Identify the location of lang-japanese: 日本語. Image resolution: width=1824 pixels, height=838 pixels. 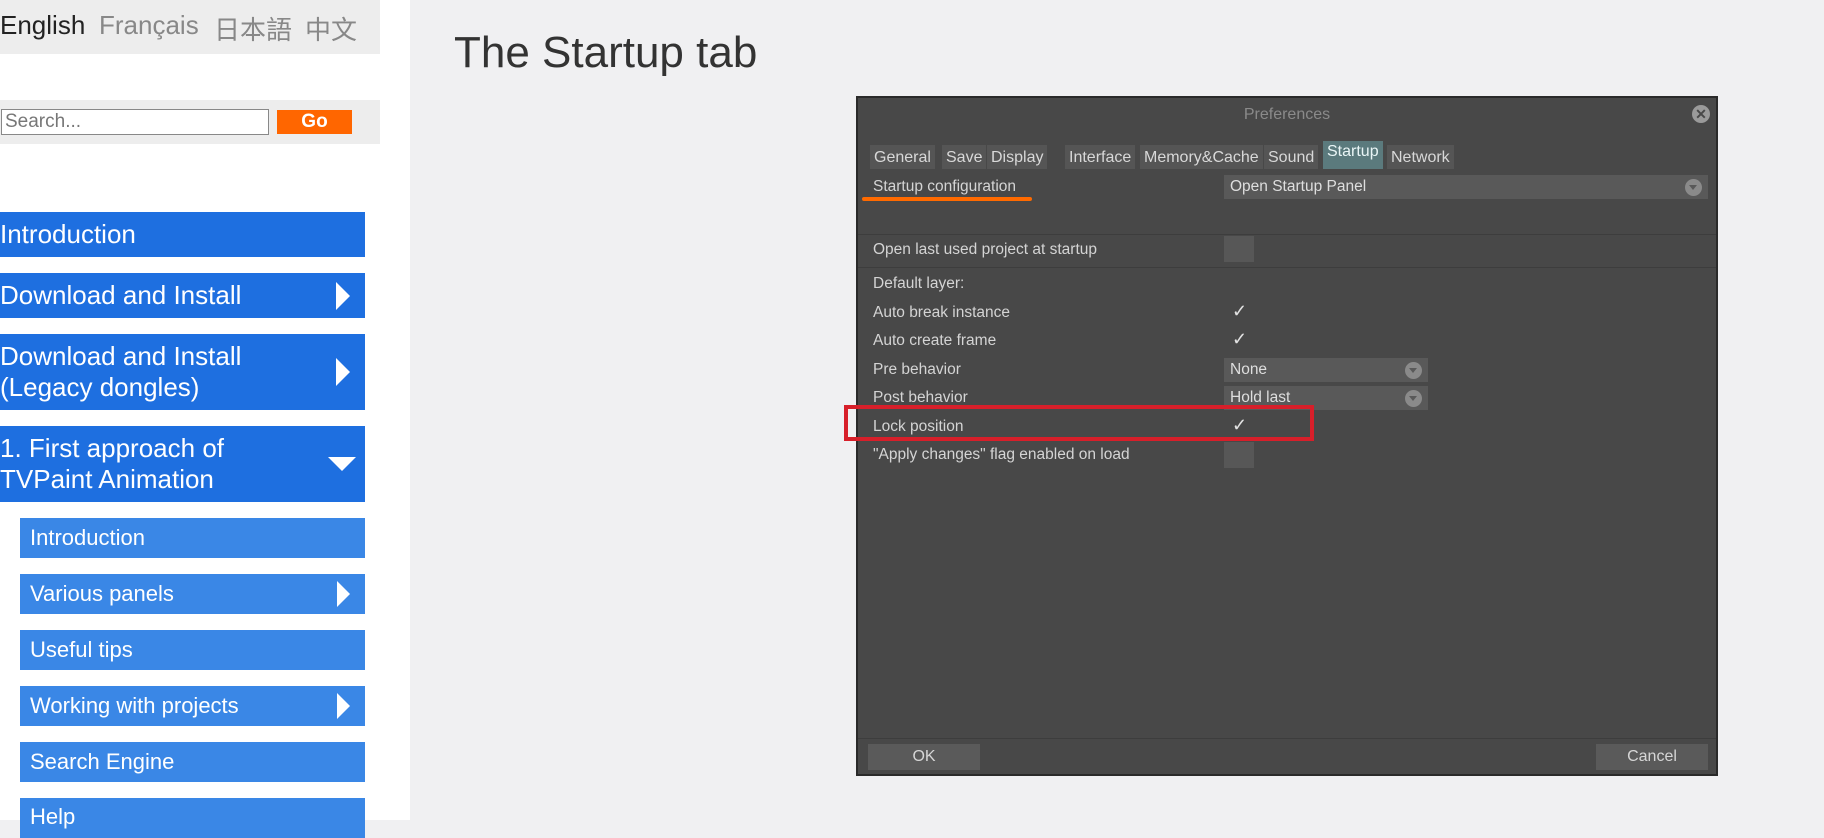
(253, 28).